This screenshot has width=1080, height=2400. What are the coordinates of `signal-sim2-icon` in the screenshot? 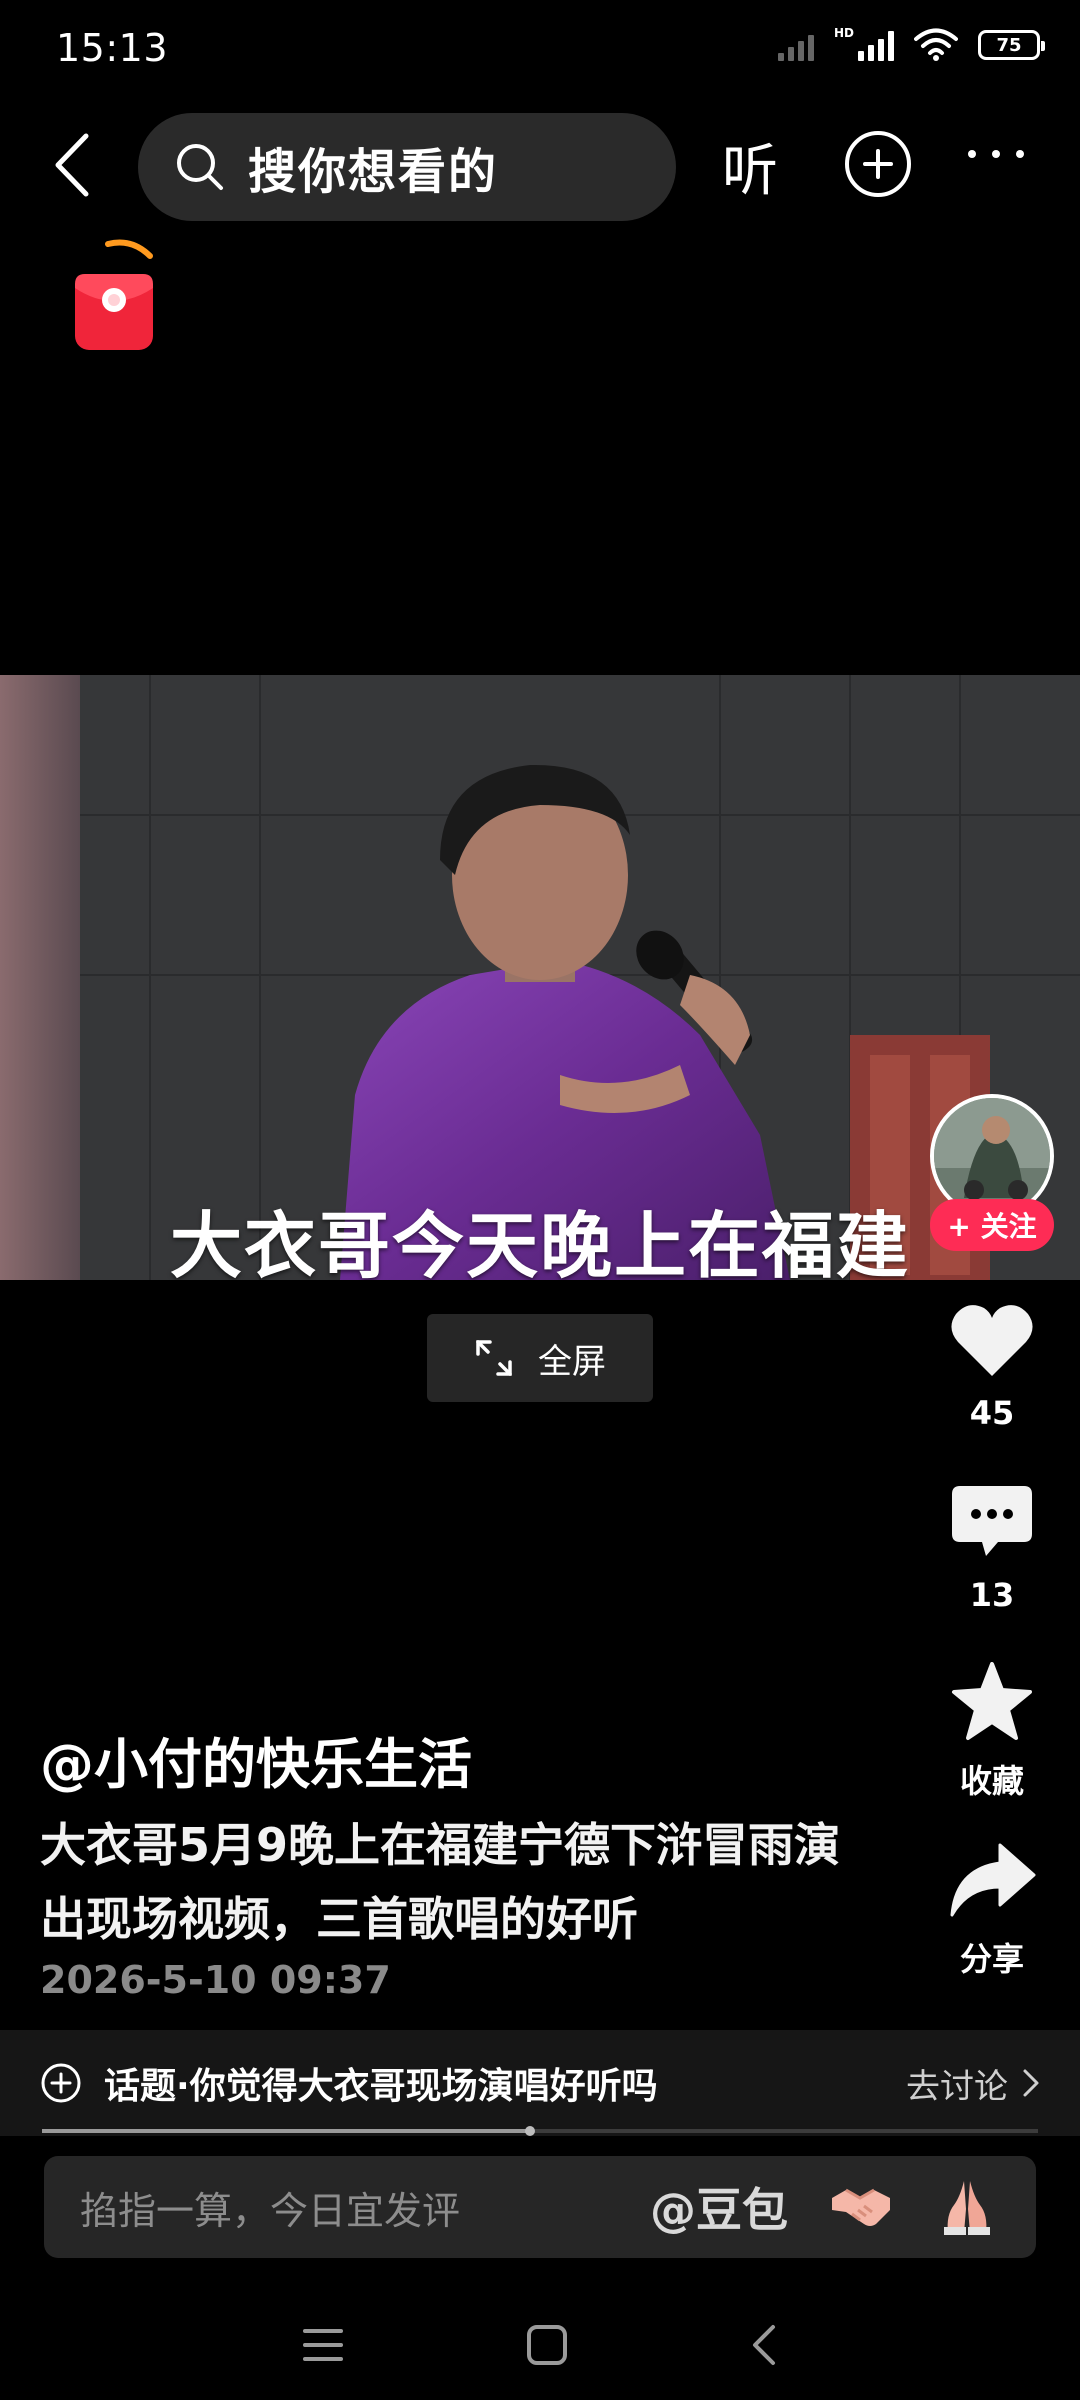 It's located at (795, 45).